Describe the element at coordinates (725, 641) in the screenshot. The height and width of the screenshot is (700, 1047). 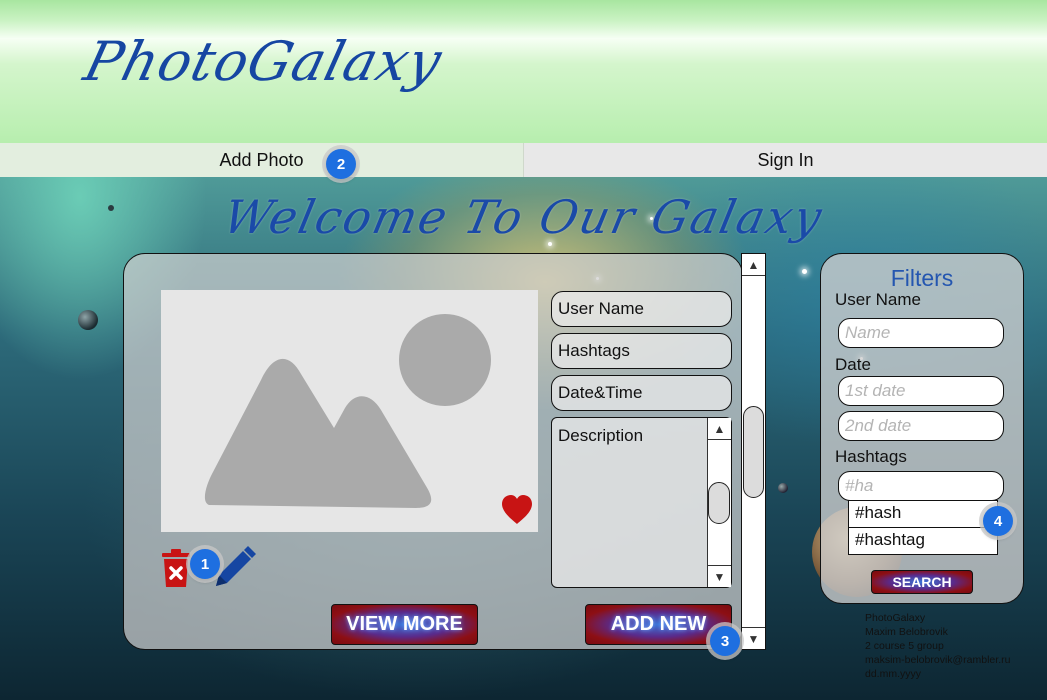
I see `callout-badge-3: 3` at that location.